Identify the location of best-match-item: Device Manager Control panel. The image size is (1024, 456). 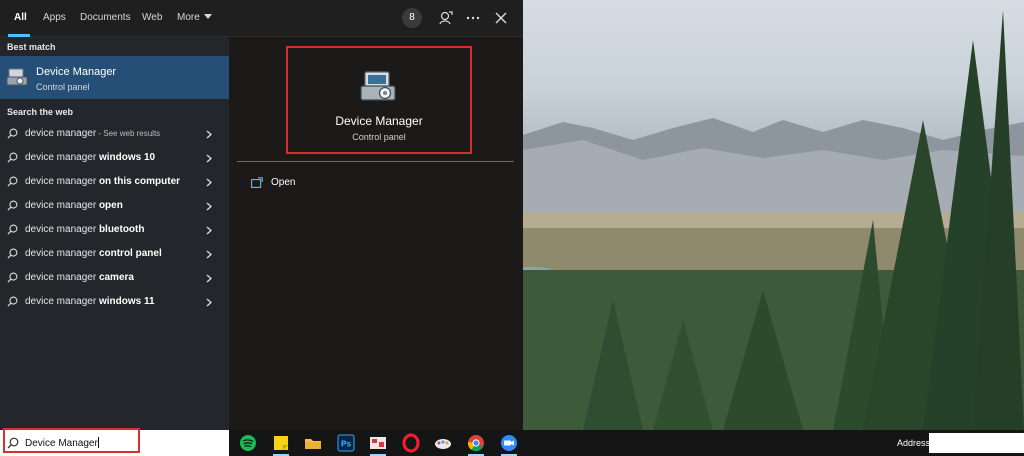
(114, 77).